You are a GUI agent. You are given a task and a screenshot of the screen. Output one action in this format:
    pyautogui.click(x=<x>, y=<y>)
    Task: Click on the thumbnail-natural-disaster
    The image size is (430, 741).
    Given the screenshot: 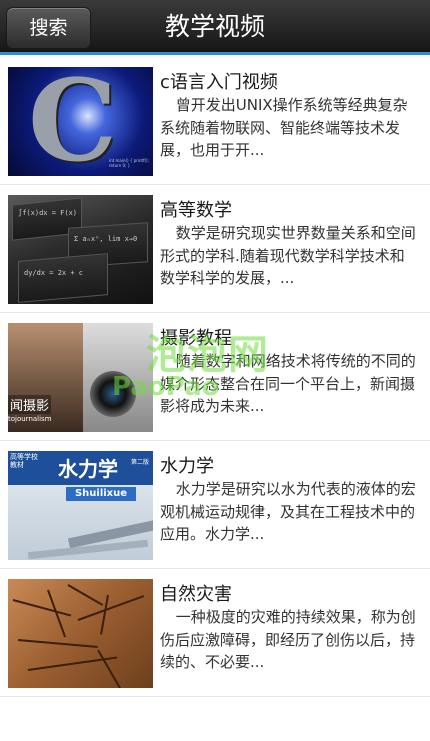 What is the action you would take?
    pyautogui.click(x=80, y=633)
    